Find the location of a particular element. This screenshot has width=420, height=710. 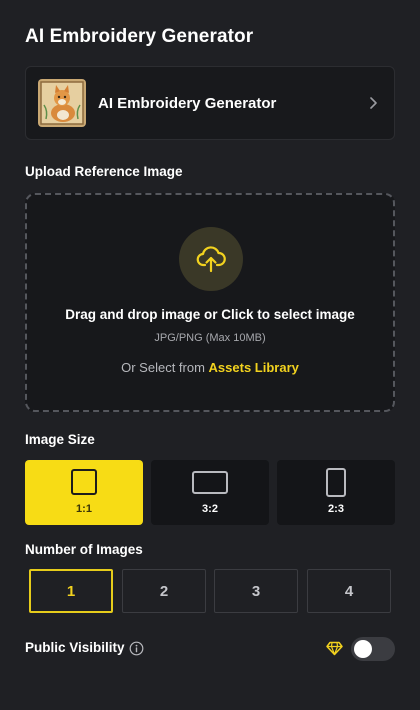

size-option-2-3: 2:3 is located at coordinates (336, 492).